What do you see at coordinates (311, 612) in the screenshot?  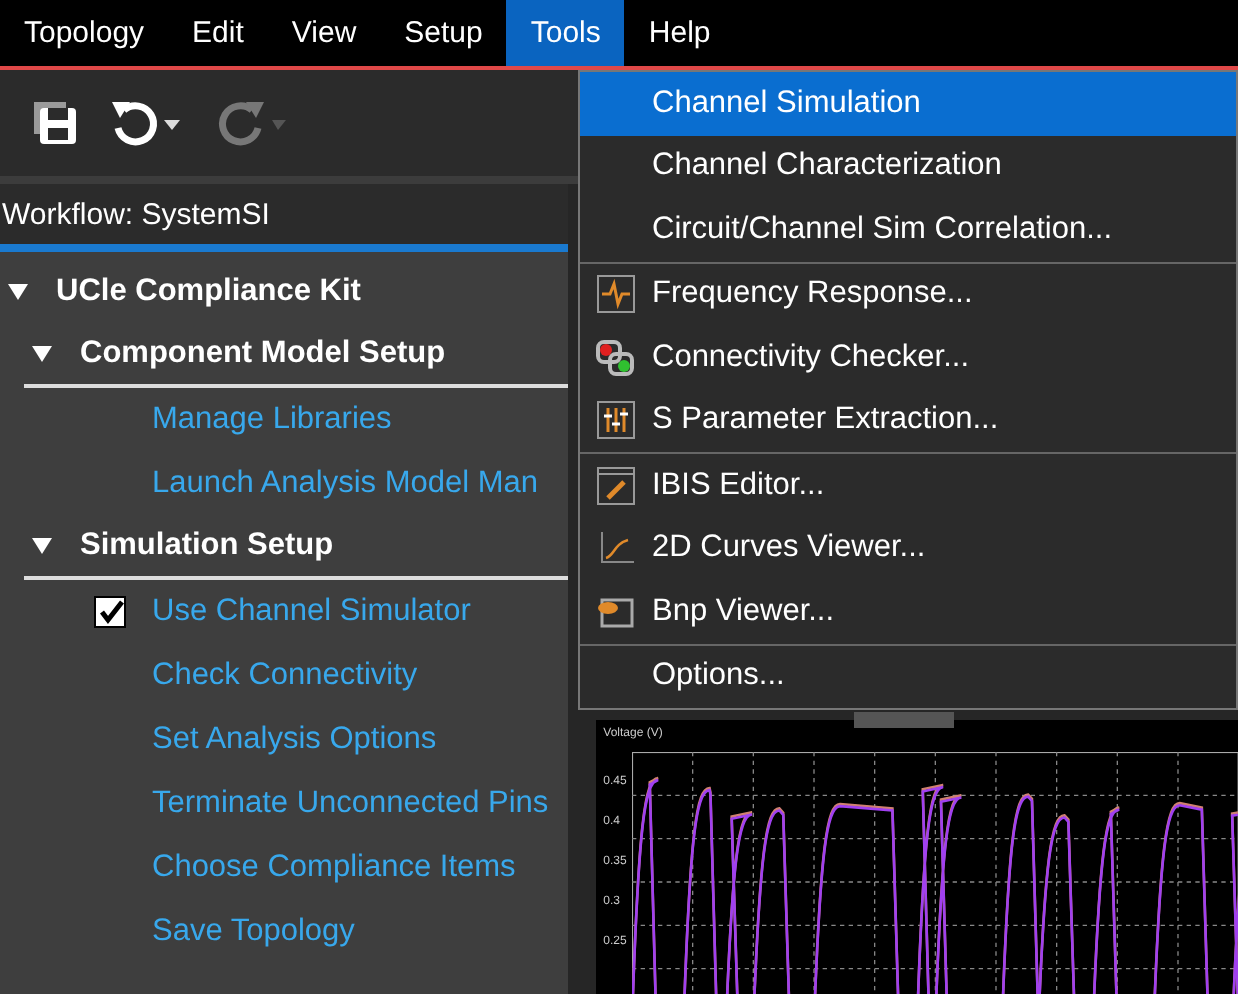 I see `workflow-link: Use Channel Simulator` at bounding box center [311, 612].